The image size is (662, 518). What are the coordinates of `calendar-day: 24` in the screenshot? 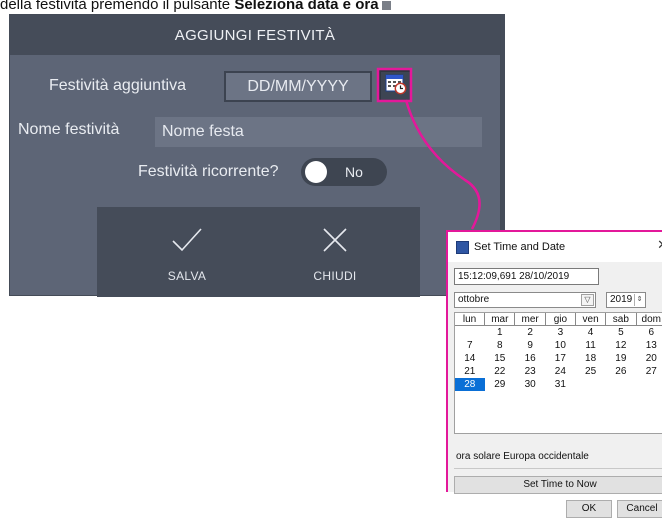 It's located at (560, 371).